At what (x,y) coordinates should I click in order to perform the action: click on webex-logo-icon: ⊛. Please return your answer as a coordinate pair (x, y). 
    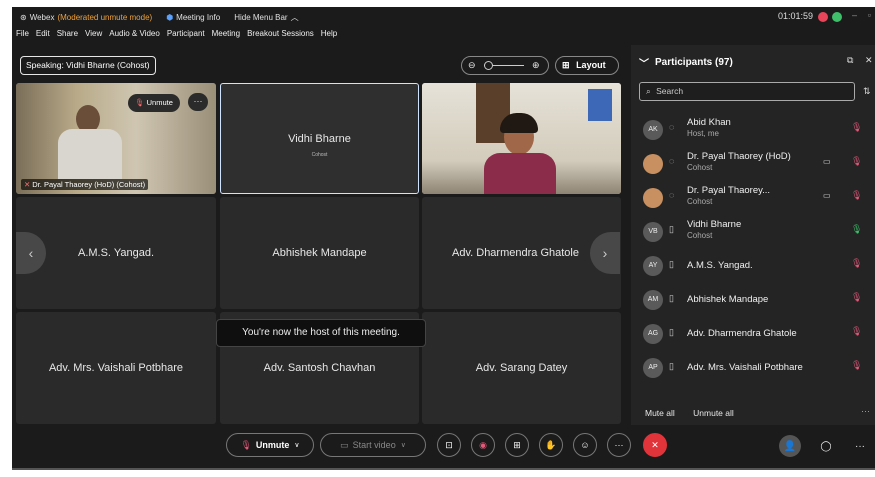
    Looking at the image, I should click on (23, 17).